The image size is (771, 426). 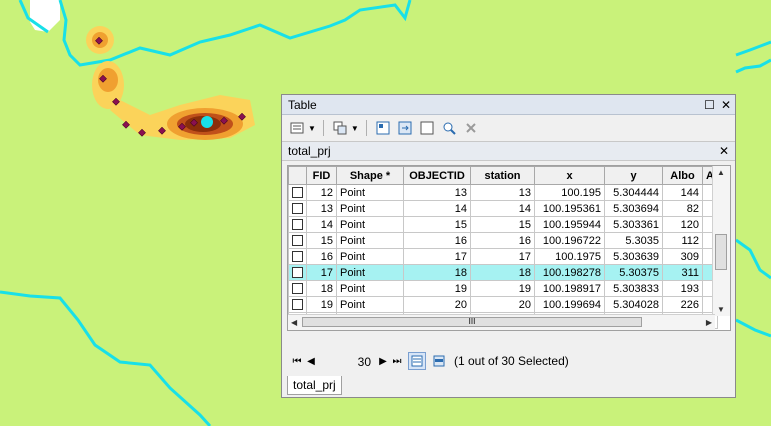 I want to click on cell-x: 100.198278, so click(x=569, y=272).